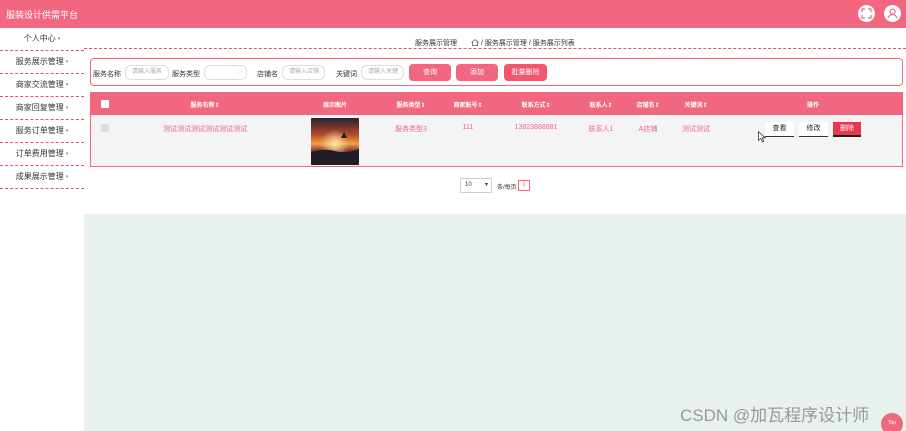 Image resolution: width=906 pixels, height=431 pixels. What do you see at coordinates (430, 72) in the screenshot?
I see `search-button: 查询` at bounding box center [430, 72].